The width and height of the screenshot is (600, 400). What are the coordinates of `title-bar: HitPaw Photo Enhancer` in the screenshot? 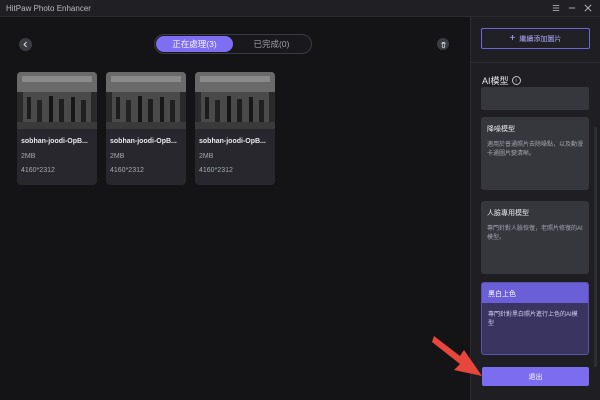 It's located at (300, 8).